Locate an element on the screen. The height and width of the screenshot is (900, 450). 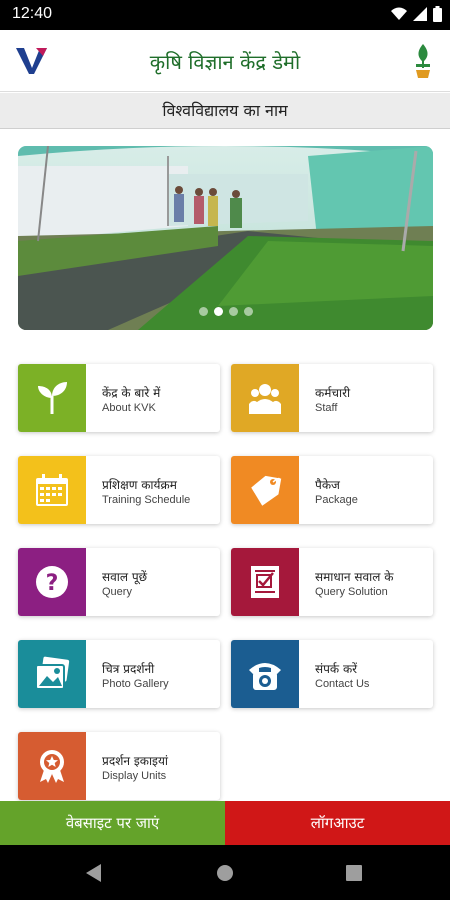
status-icons is located at coordinates (416, 14).